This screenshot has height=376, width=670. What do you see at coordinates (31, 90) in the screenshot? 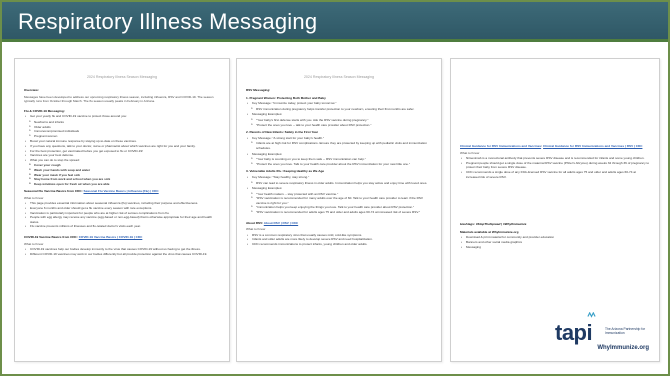
I see `overview-heading: Overview:` at bounding box center [31, 90].